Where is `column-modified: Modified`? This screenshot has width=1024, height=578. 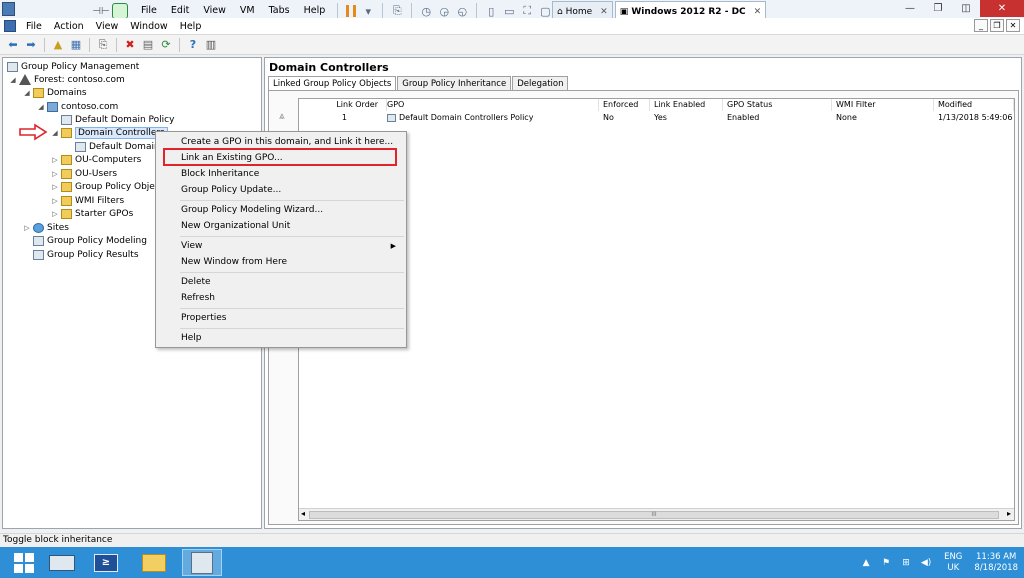 column-modified: Modified is located at coordinates (974, 105).